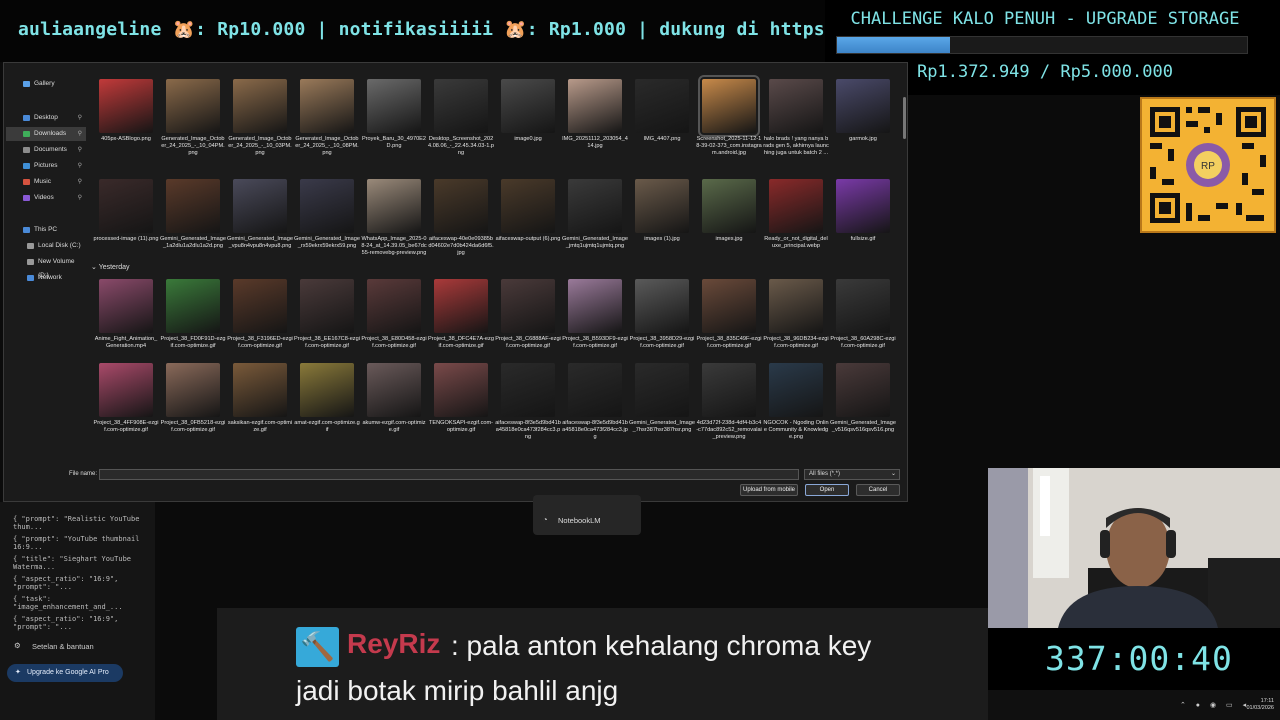 This screenshot has height=720, width=1280. I want to click on gear-icon: ⚙, so click(17, 645).